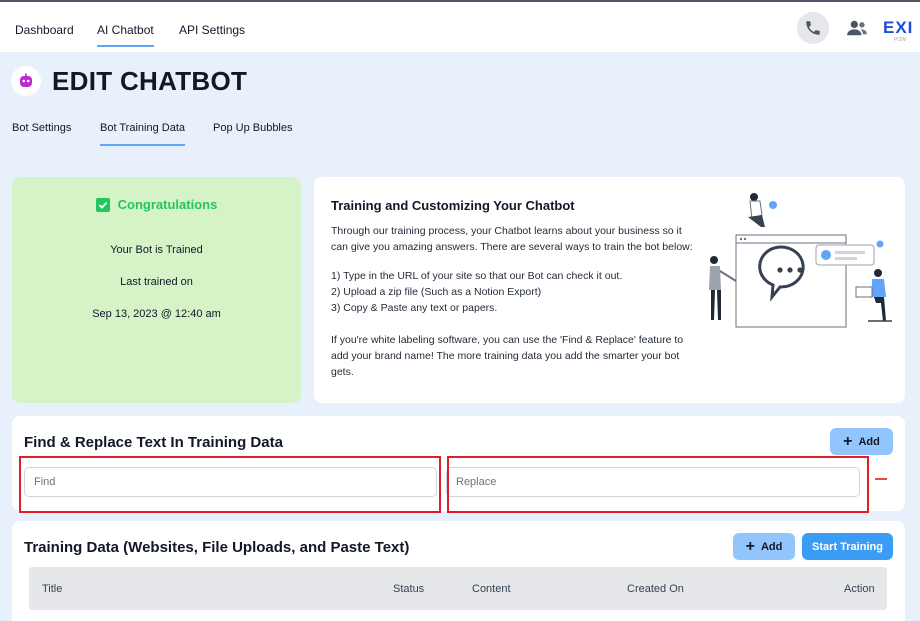 This screenshot has height=621, width=920. What do you see at coordinates (491, 589) in the screenshot?
I see `column-header-content: Content` at bounding box center [491, 589].